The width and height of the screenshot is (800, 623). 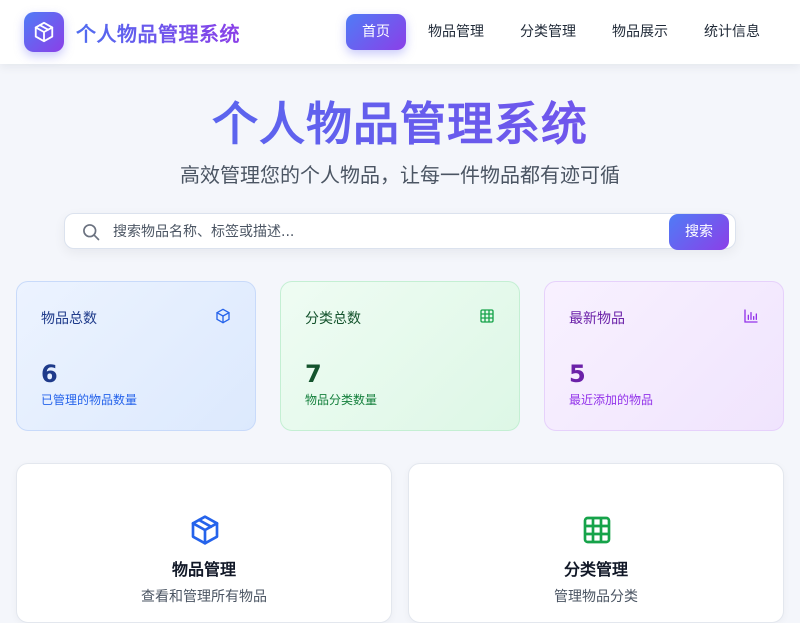 I want to click on bar-chart-icon, so click(x=751, y=316).